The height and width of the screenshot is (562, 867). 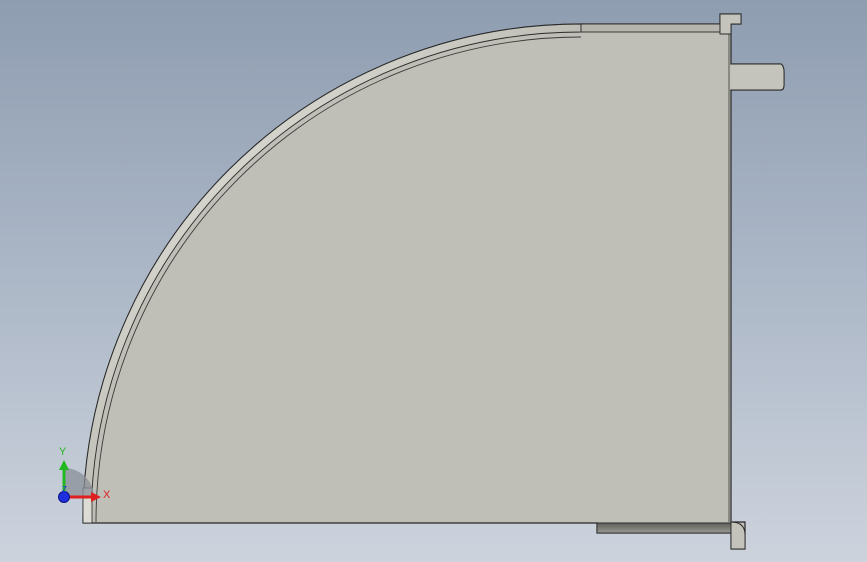 What do you see at coordinates (64, 465) in the screenshot?
I see `y-axis-arrow-icon` at bounding box center [64, 465].